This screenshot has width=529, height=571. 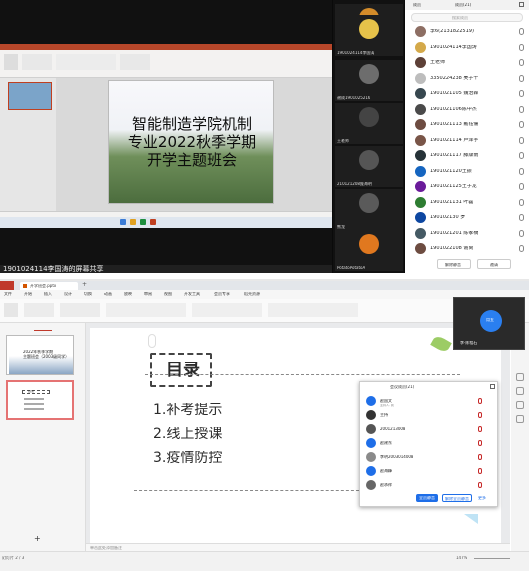 What do you see at coordinates (429, 430) in the screenshot?
I see `popup-member-row: 2001213008` at bounding box center [429, 430].